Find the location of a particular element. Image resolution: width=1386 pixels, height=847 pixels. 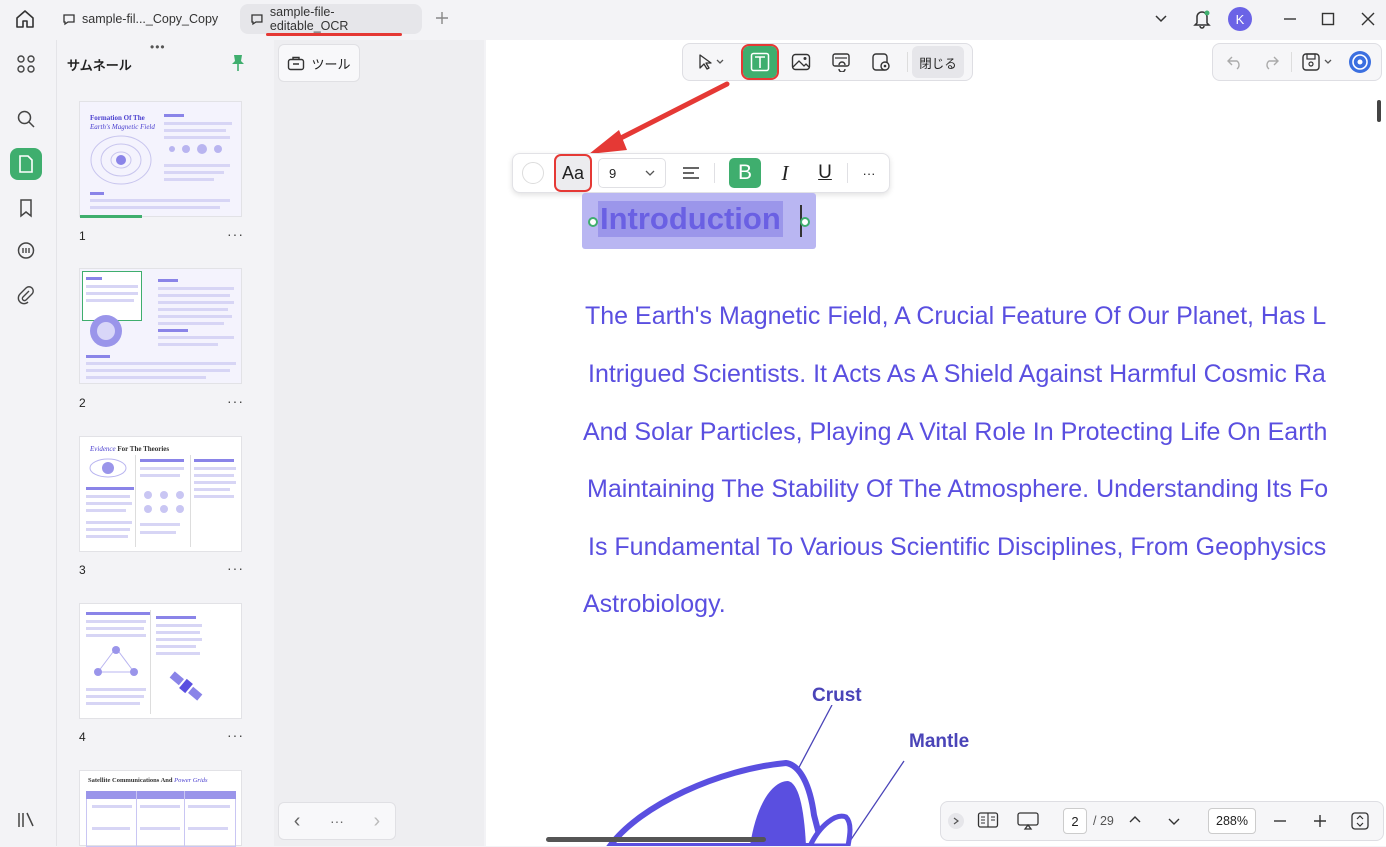

bookmark-icon is located at coordinates (26, 208).